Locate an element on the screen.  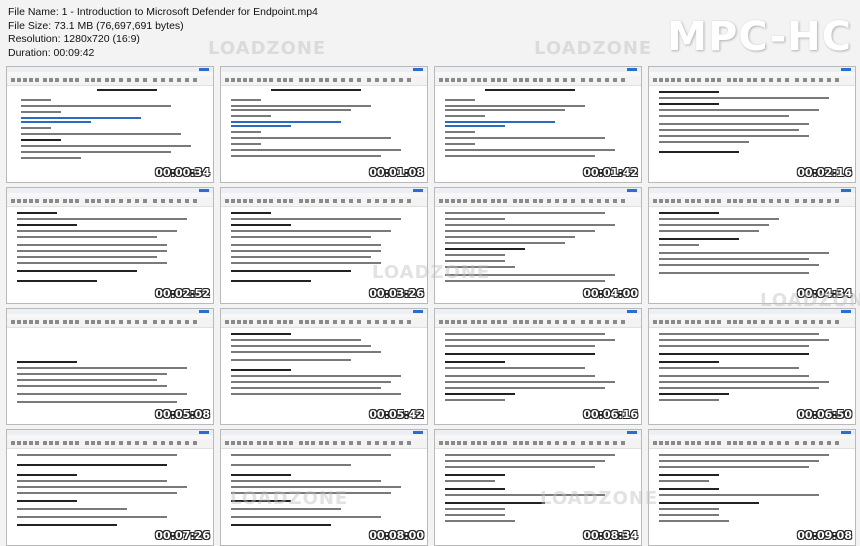
ribbon-toolbar is located at coordinates (110, 323).